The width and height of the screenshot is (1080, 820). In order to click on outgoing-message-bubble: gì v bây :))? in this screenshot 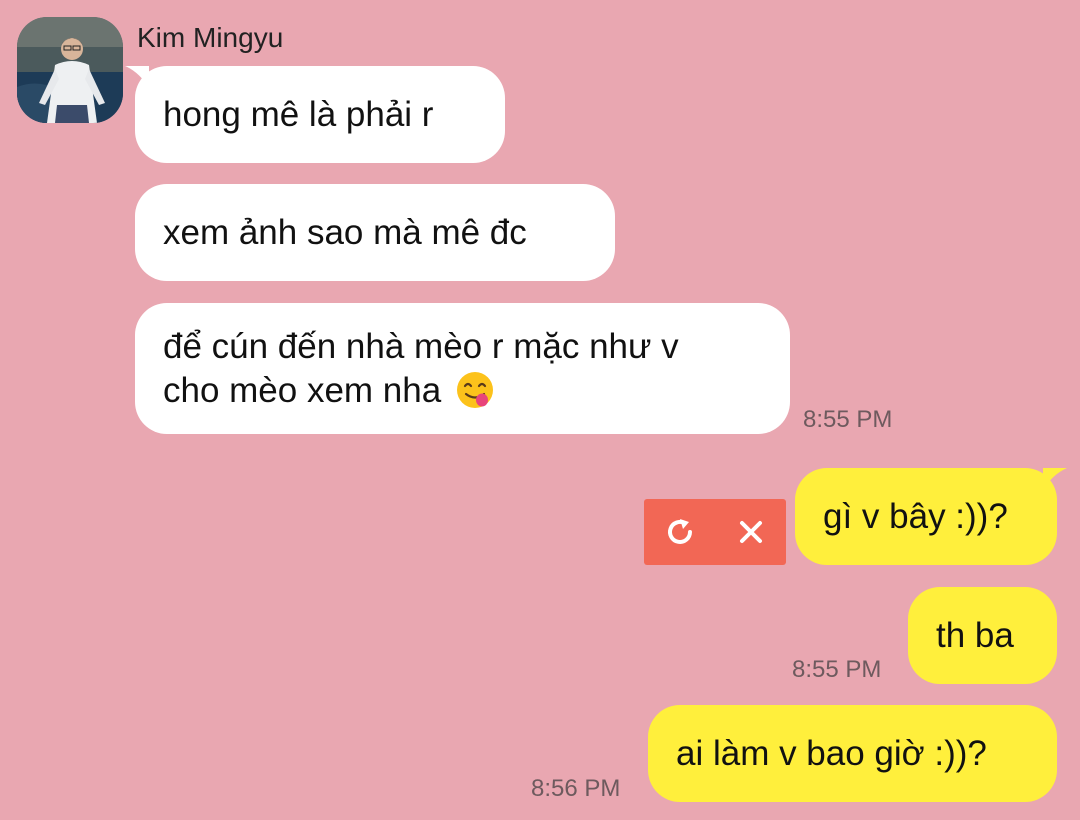, I will do `click(931, 516)`.